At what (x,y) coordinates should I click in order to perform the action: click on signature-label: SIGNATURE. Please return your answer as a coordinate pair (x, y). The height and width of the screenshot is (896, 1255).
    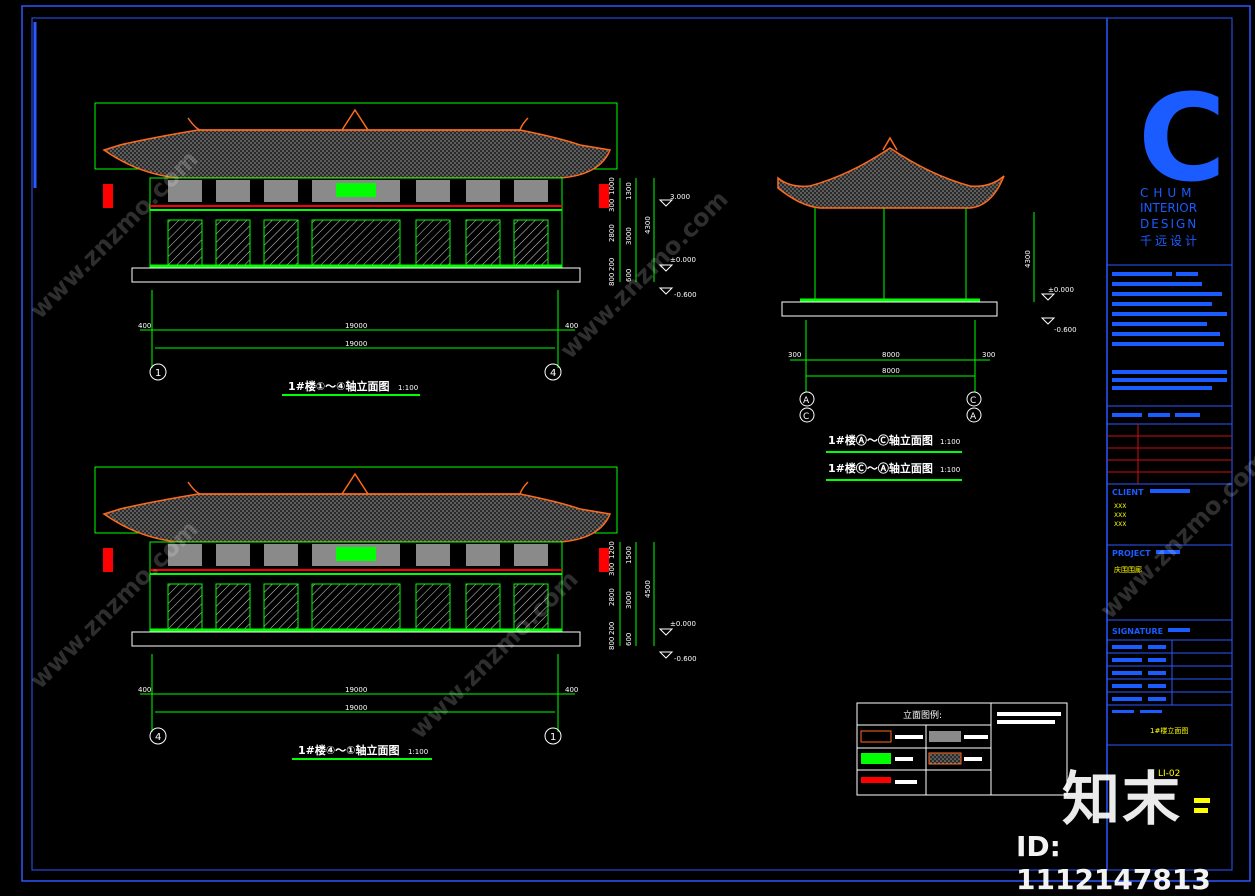
    Looking at the image, I should click on (1137, 631).